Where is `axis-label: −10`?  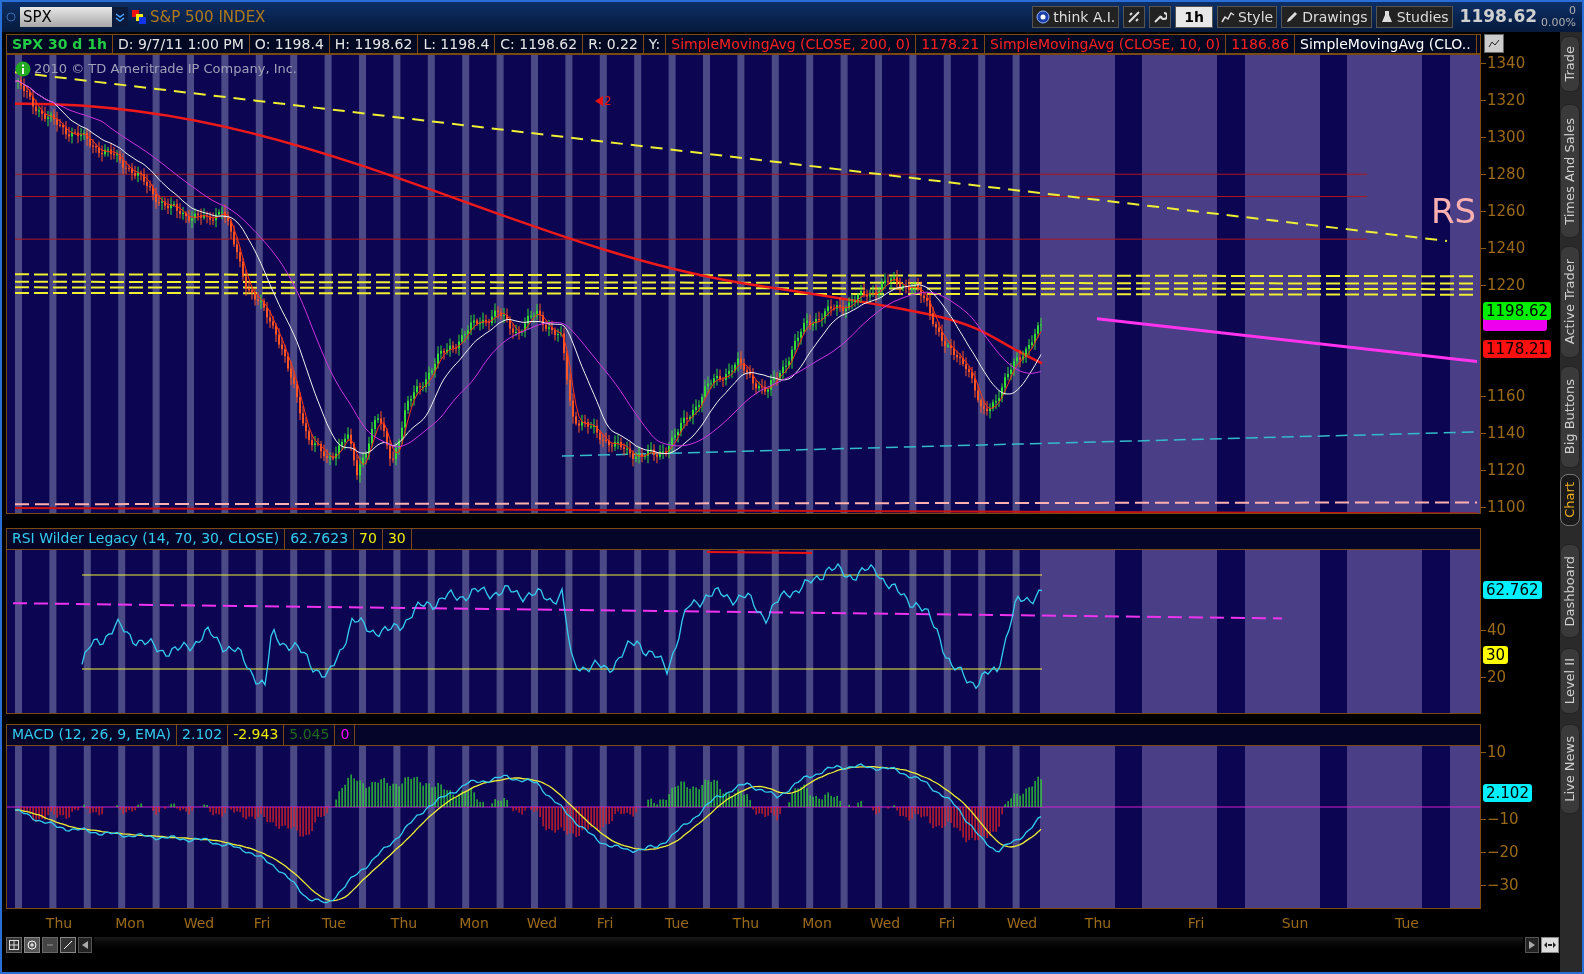
axis-label: −10 is located at coordinates (1502, 819).